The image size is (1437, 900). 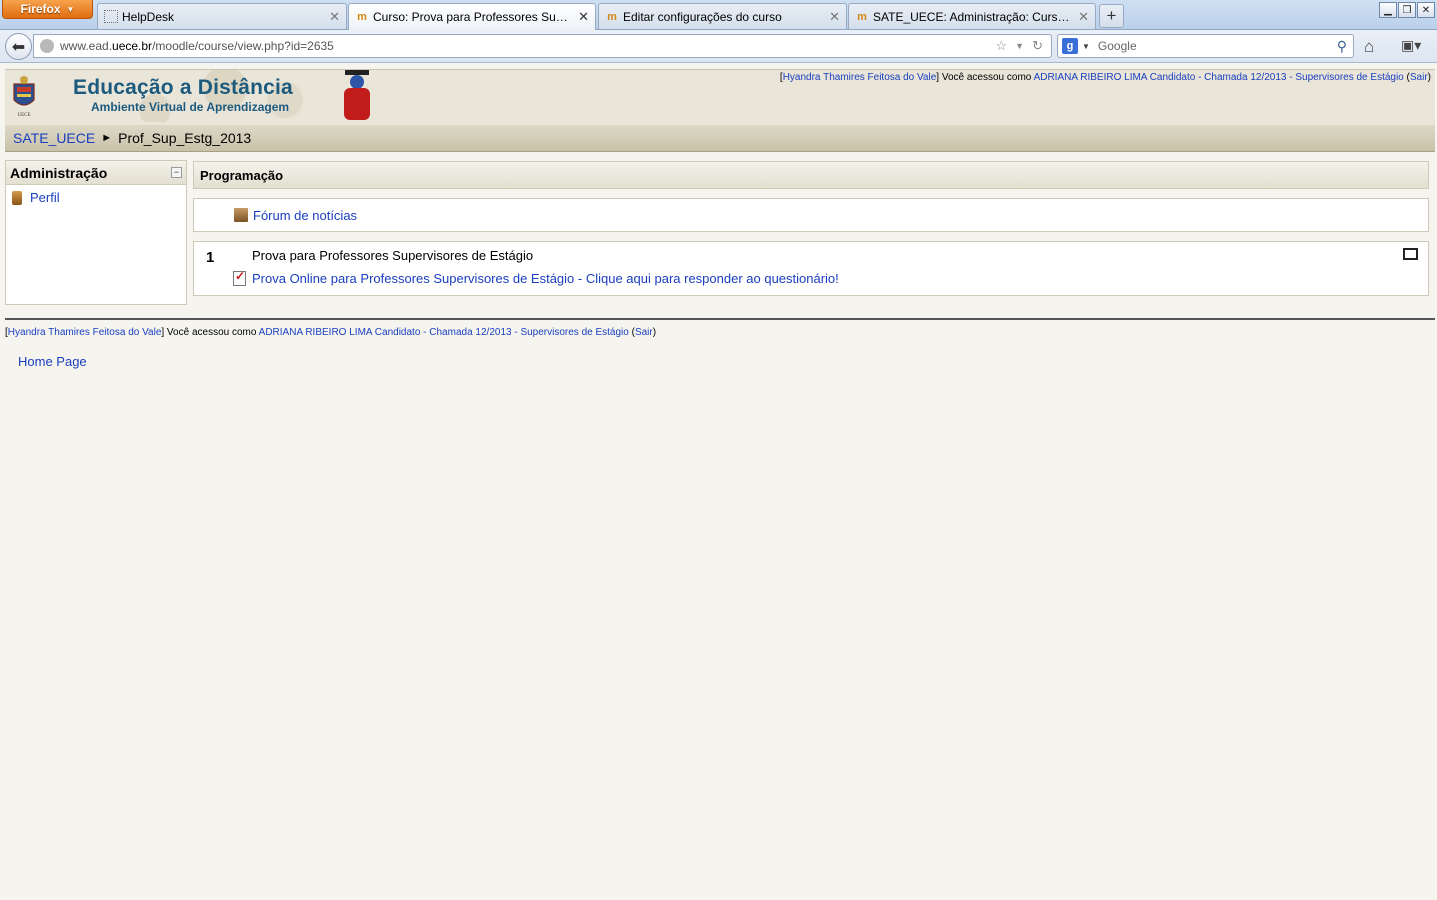 What do you see at coordinates (1070, 46) in the screenshot?
I see `google-icon: g` at bounding box center [1070, 46].